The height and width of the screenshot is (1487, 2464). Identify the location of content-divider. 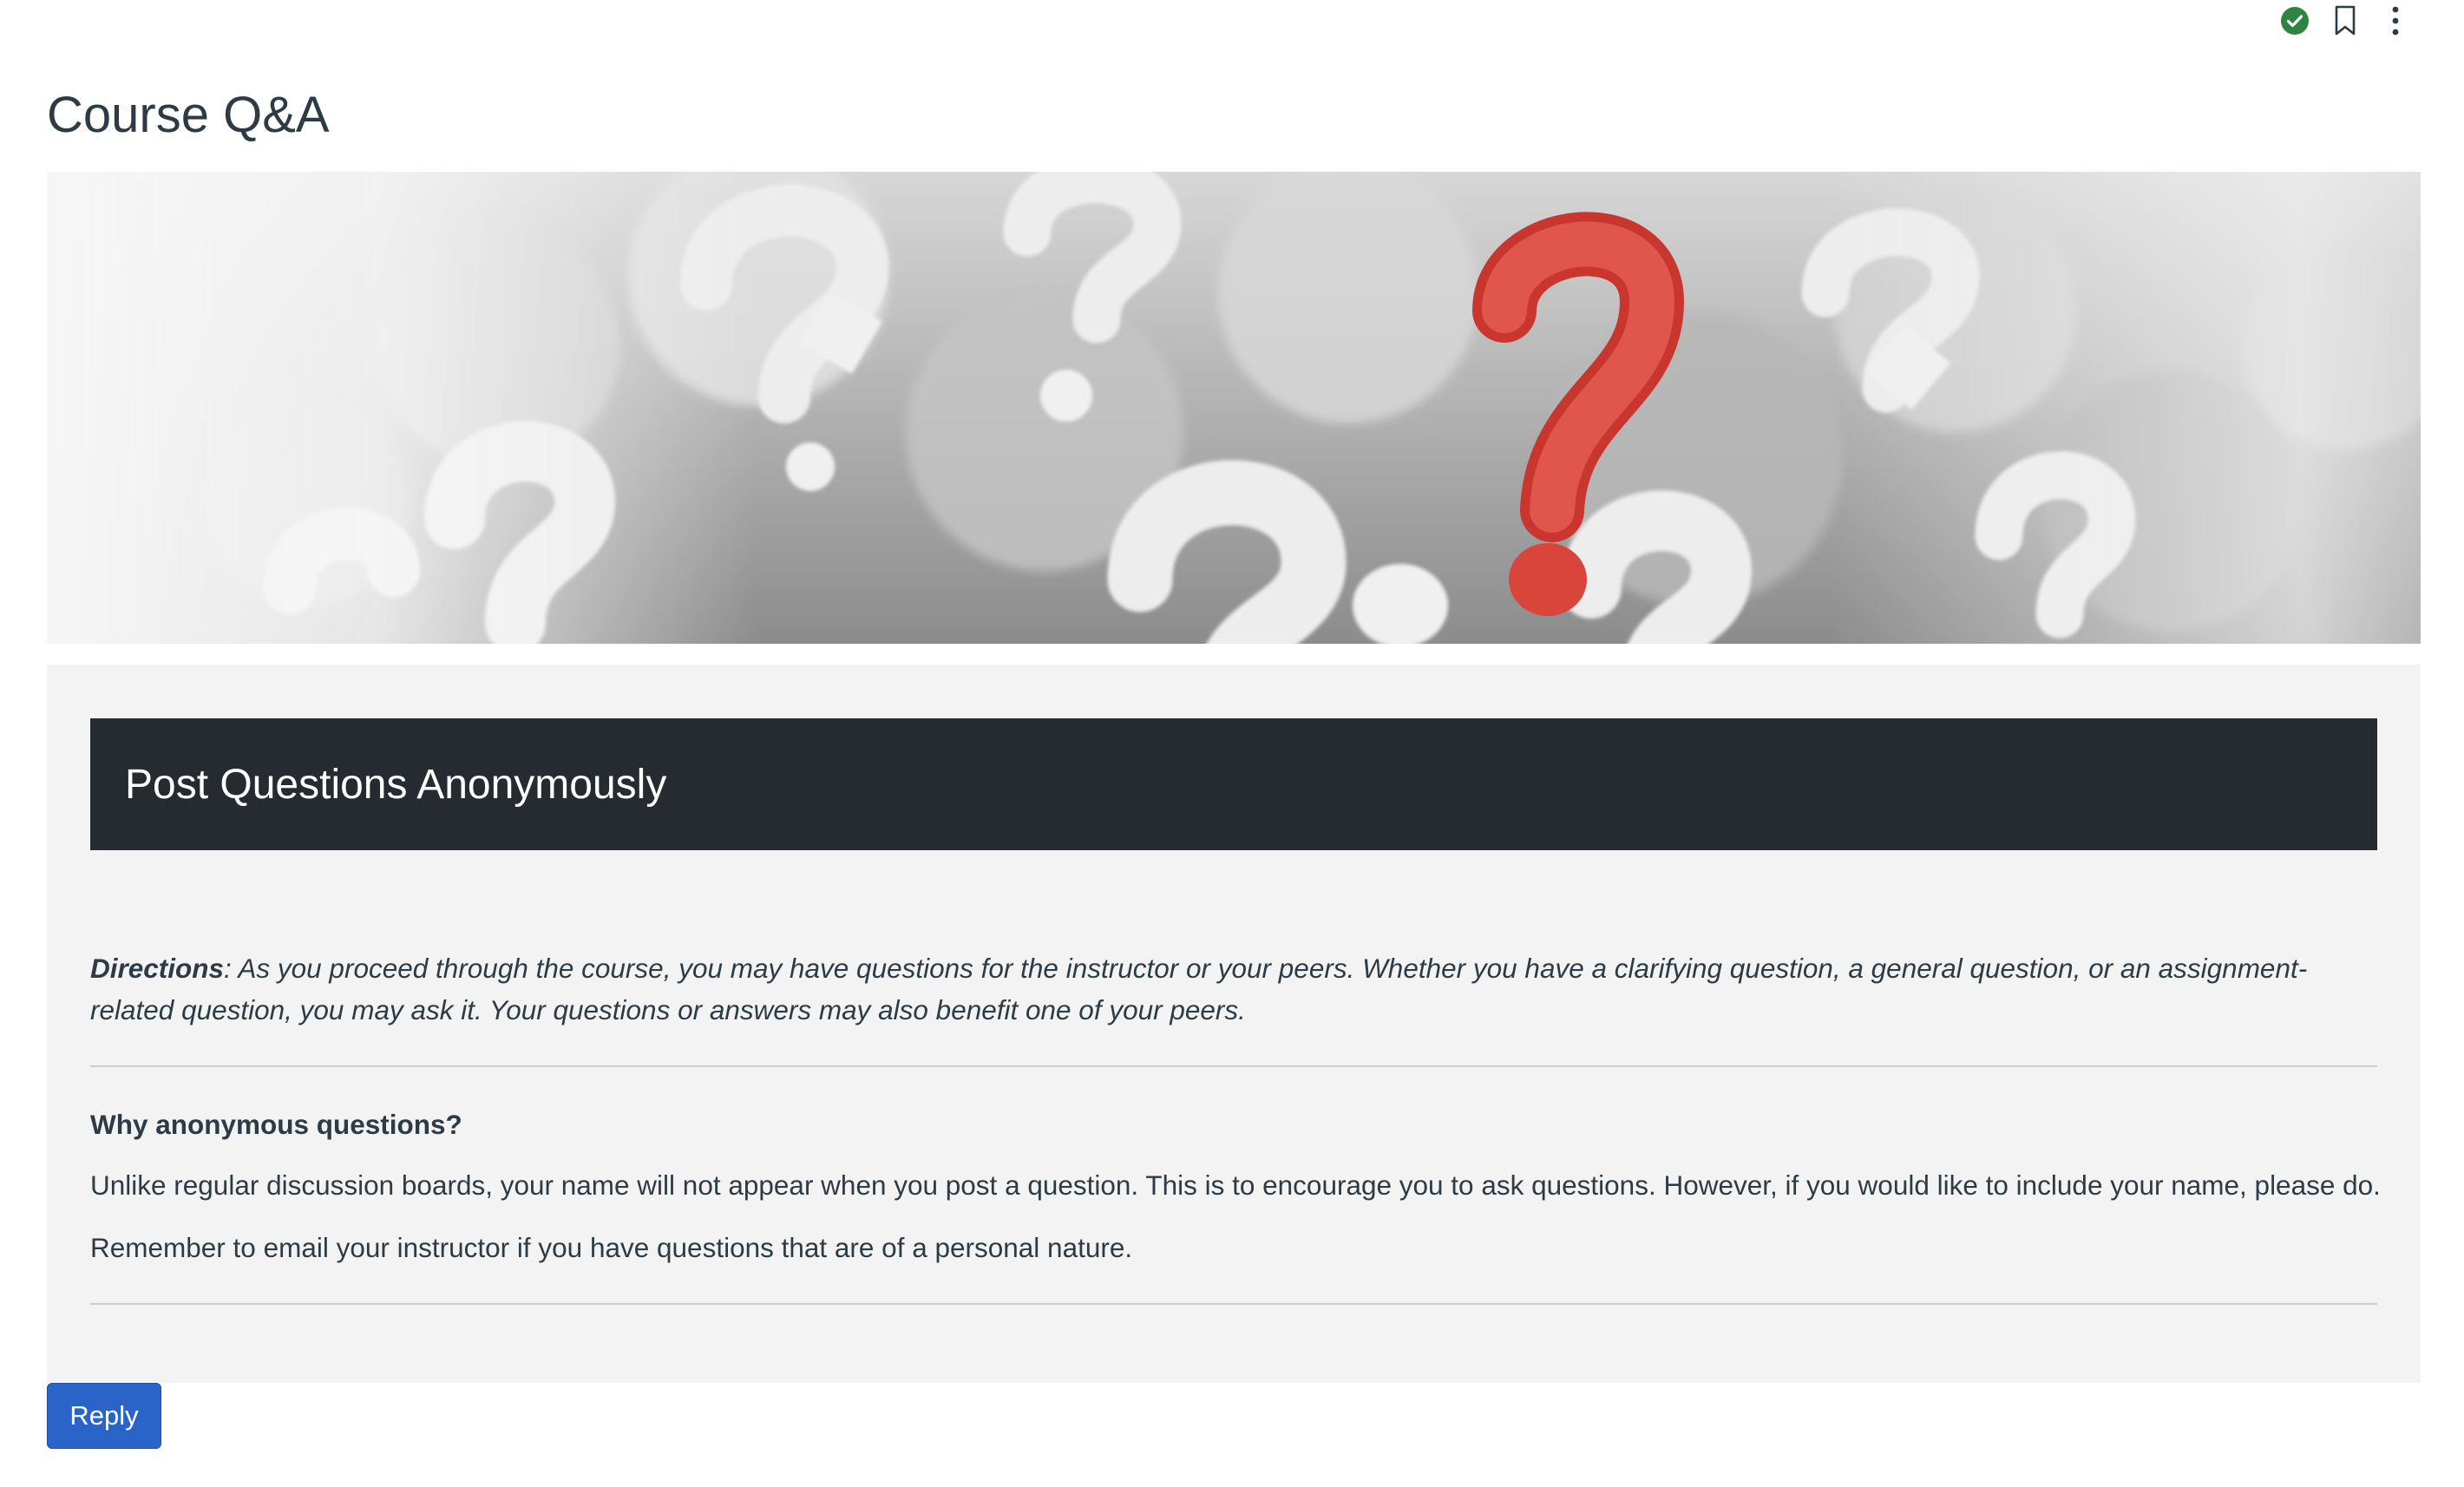
(1233, 1066).